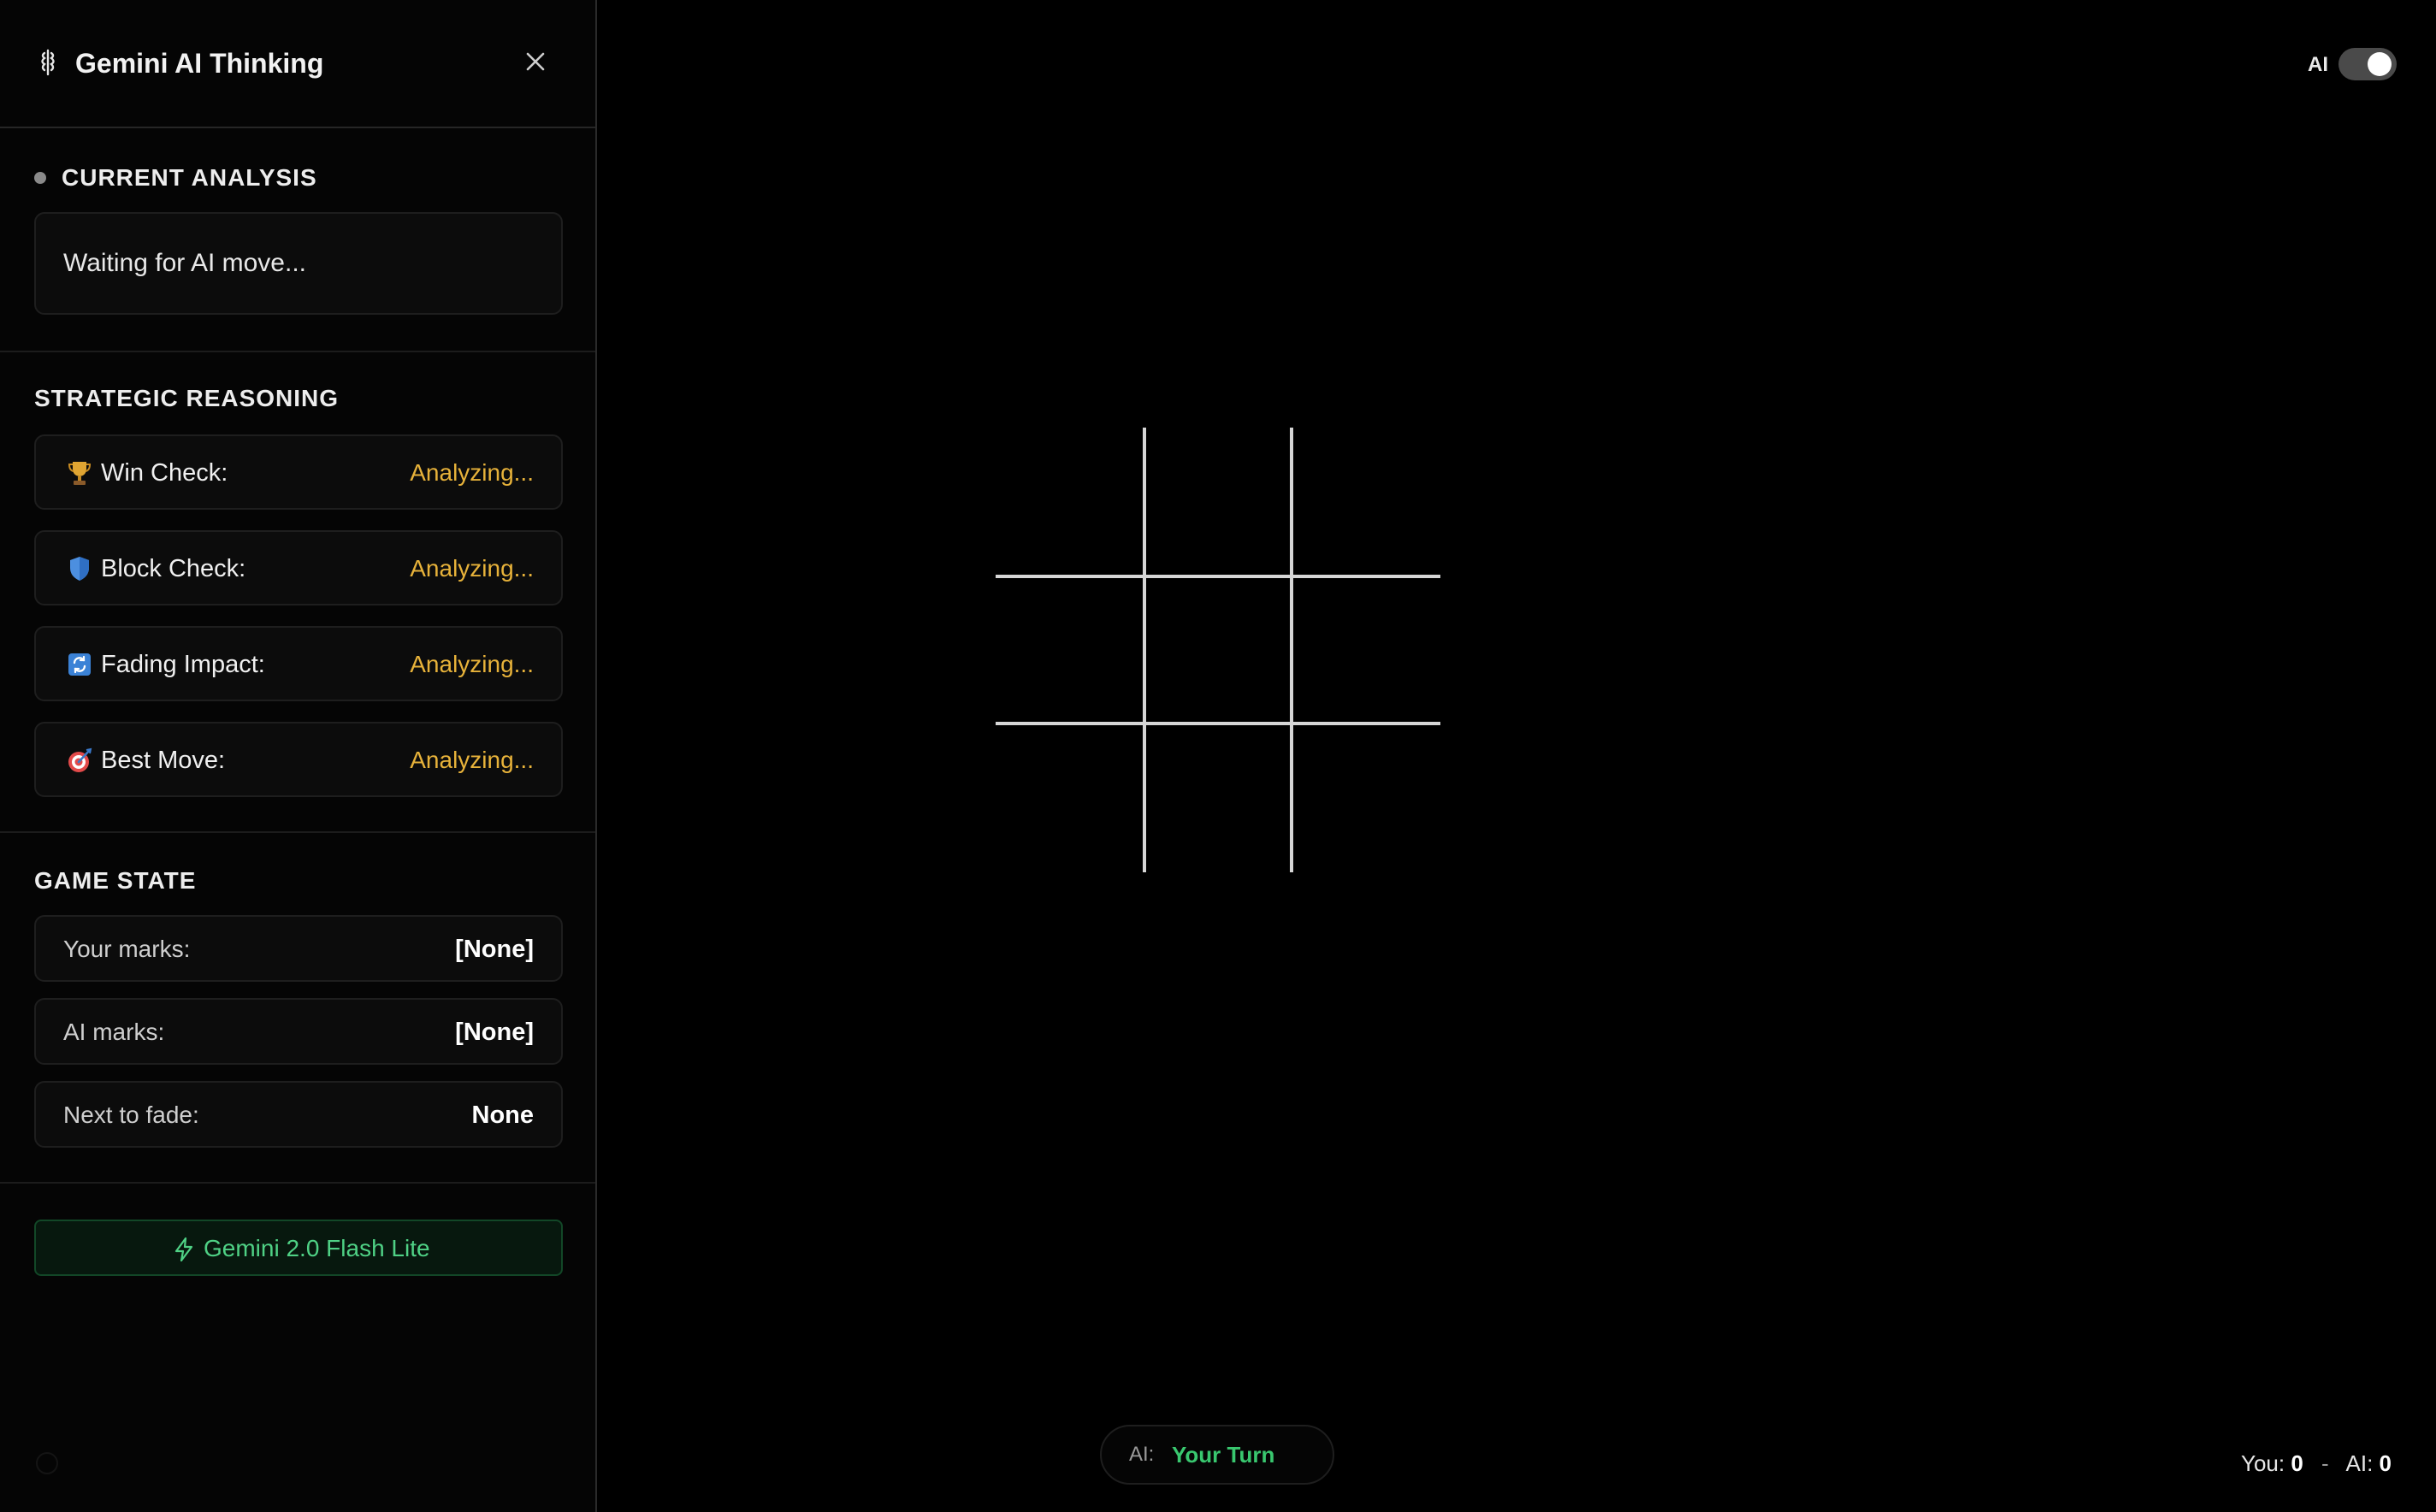  I want to click on scoreboard: You: 0 - AI: 0, so click(2316, 1463).